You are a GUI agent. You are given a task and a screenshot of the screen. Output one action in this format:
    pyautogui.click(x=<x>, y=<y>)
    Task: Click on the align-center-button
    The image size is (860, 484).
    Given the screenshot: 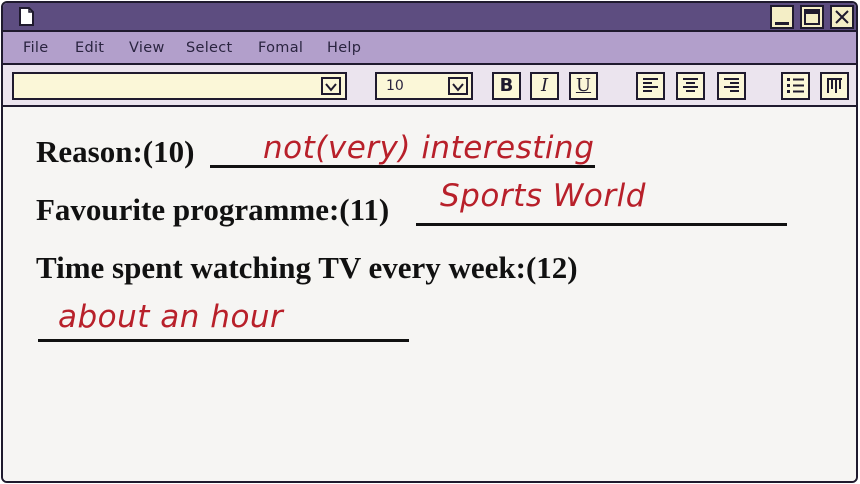 What is the action you would take?
    pyautogui.click(x=690, y=86)
    